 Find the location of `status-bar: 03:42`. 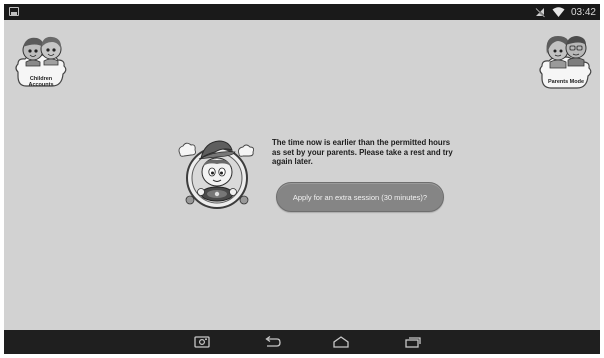

status-bar: 03:42 is located at coordinates (302, 12).